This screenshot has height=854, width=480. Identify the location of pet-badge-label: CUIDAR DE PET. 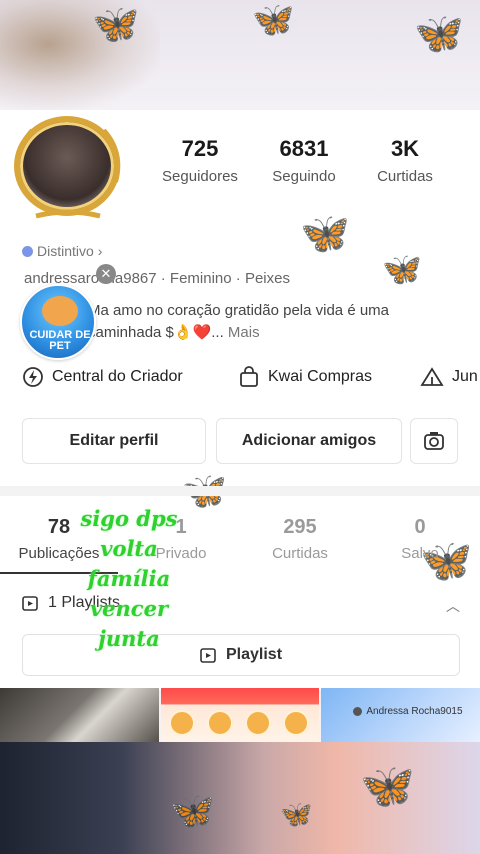
(60, 340).